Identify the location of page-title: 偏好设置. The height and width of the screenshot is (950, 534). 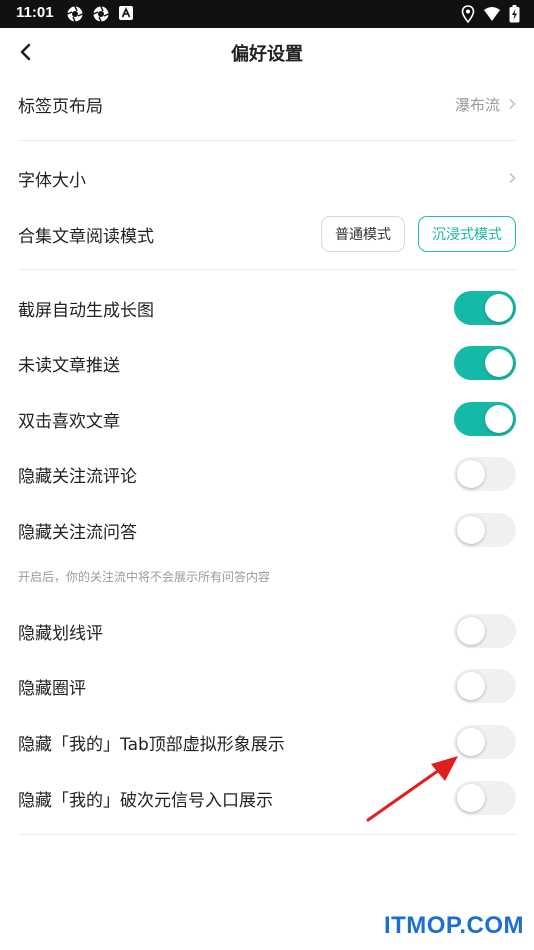
(267, 54).